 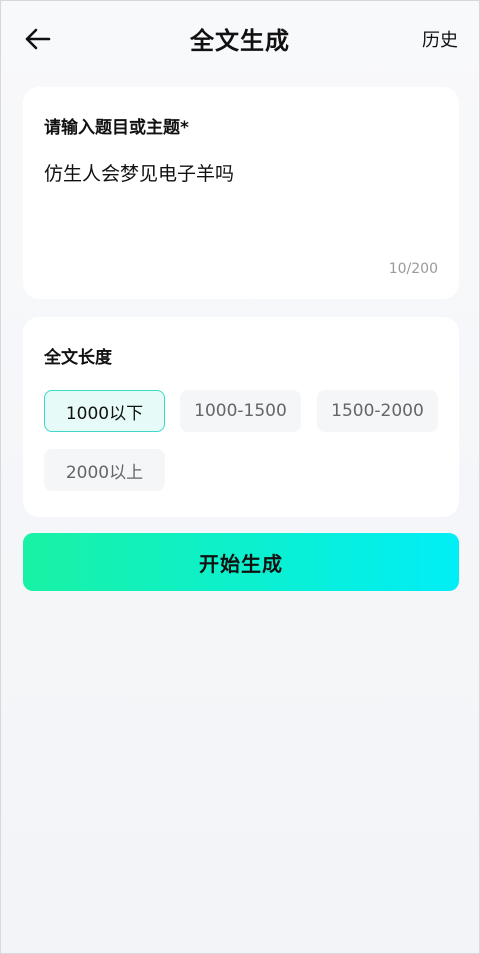 What do you see at coordinates (377, 411) in the screenshot?
I see `length-option-1500-2000: 1500-2000` at bounding box center [377, 411].